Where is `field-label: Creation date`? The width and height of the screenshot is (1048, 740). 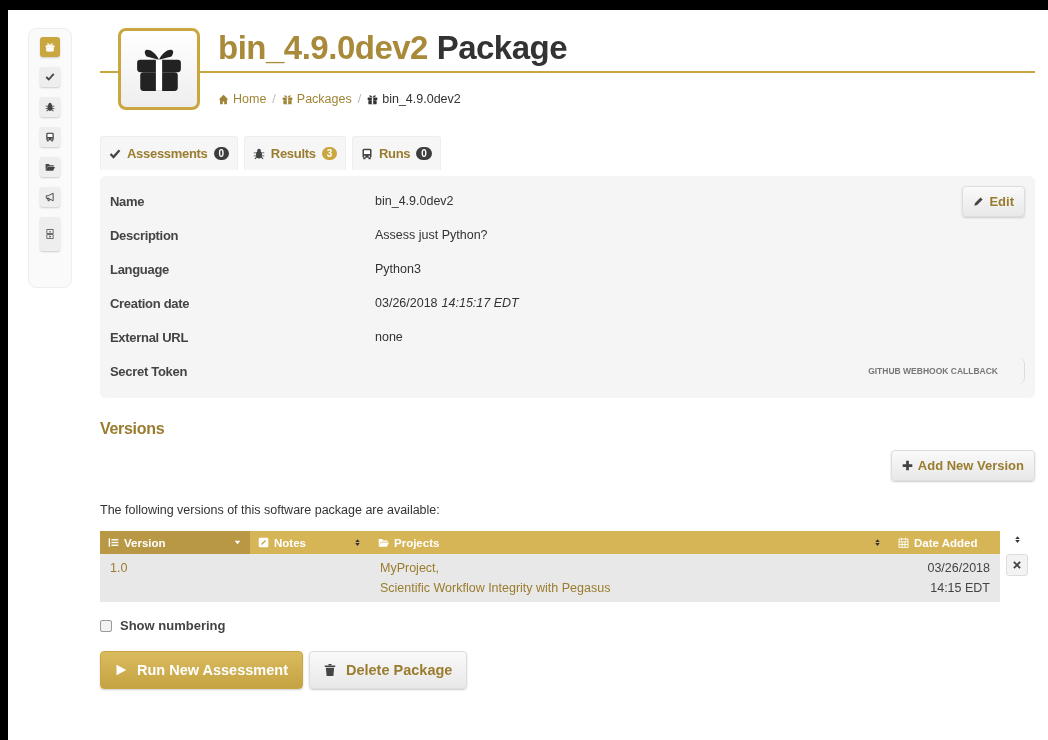
field-label: Creation date is located at coordinates (150, 303).